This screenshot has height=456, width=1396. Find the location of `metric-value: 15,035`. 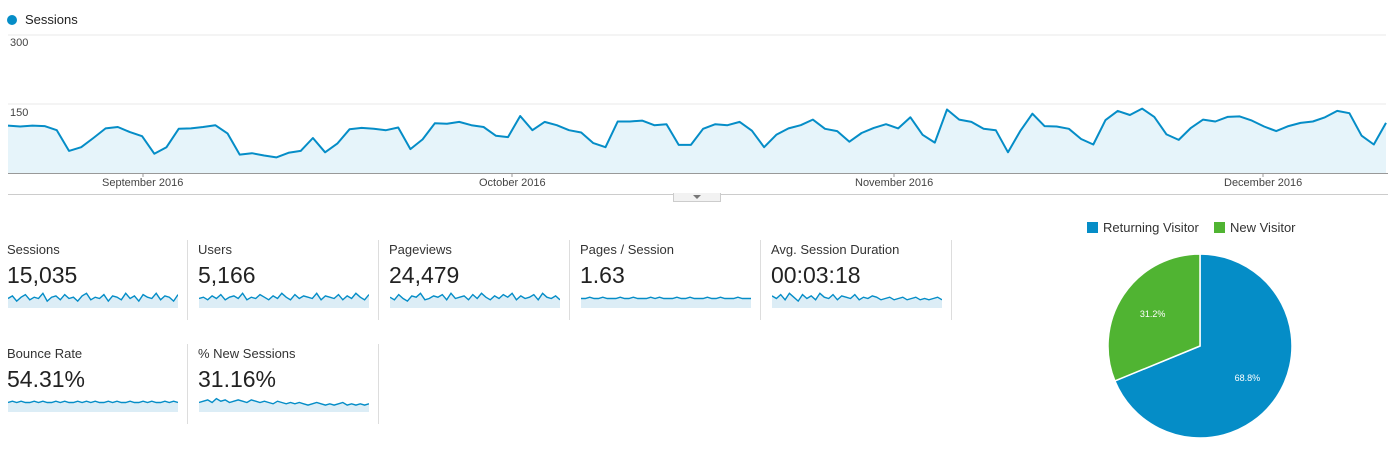

metric-value: 15,035 is located at coordinates (42, 275).